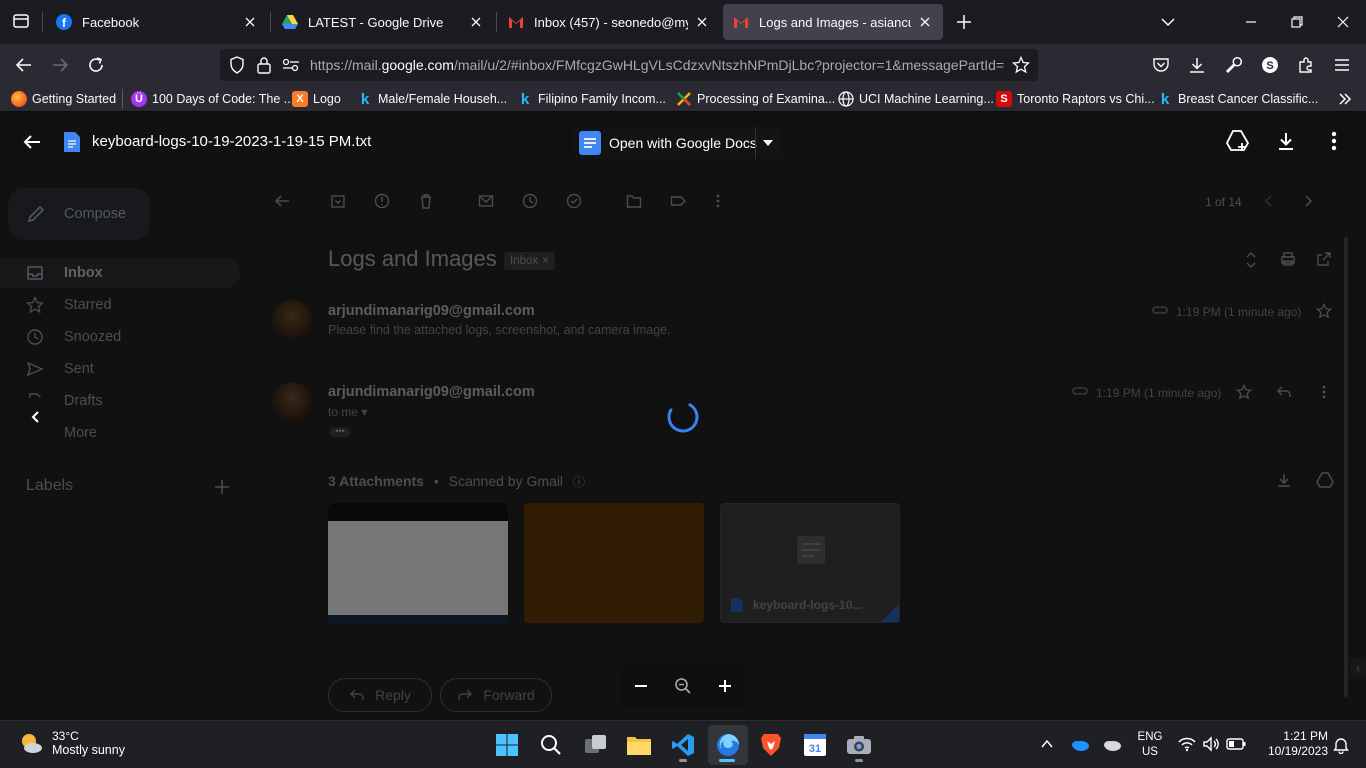  What do you see at coordinates (683, 417) in the screenshot?
I see `loading-spinner` at bounding box center [683, 417].